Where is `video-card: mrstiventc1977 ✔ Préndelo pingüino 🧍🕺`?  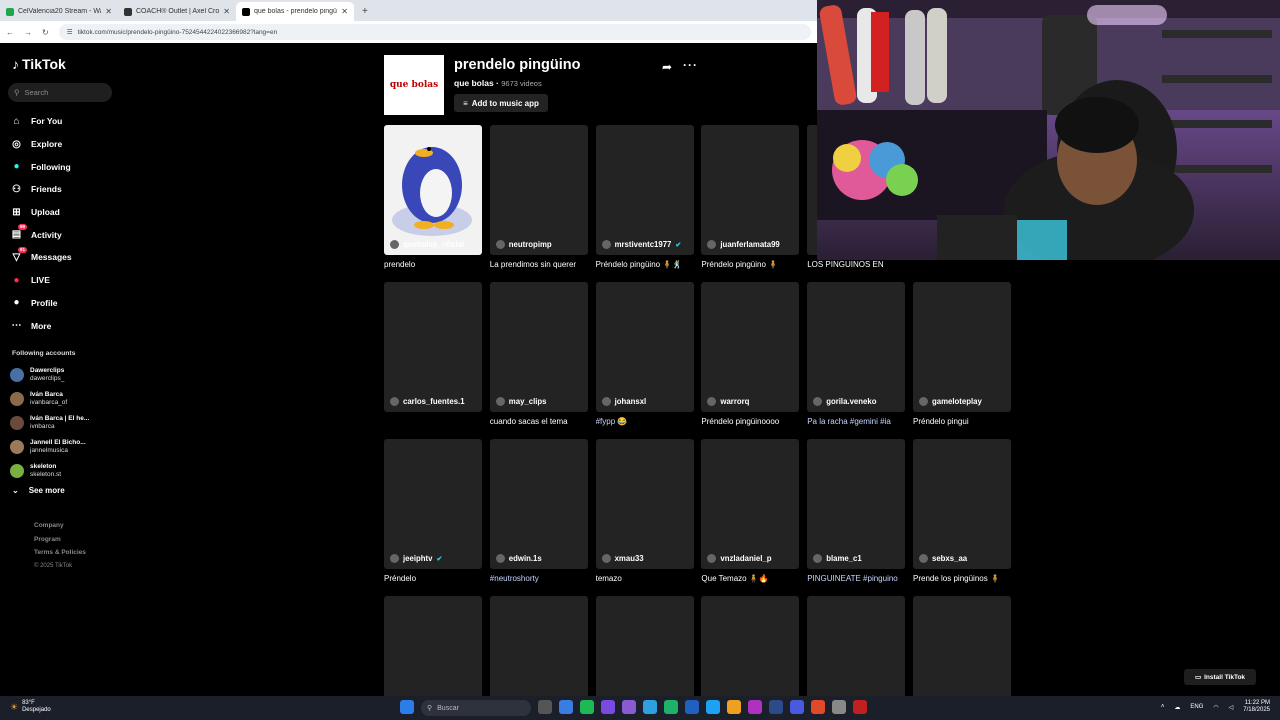 video-card: mrstiventc1977 ✔ Préndelo pingüino 🧍🕺 is located at coordinates (644, 197).